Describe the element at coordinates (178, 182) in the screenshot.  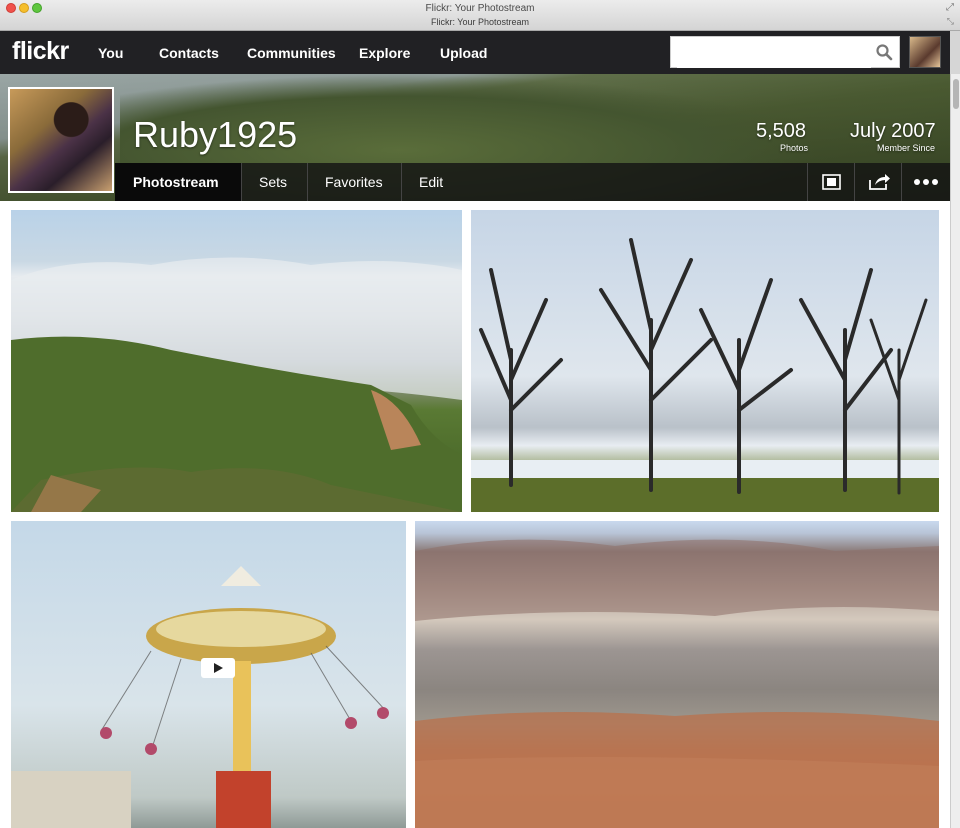
I see `tab-photostream: Photostream` at that location.